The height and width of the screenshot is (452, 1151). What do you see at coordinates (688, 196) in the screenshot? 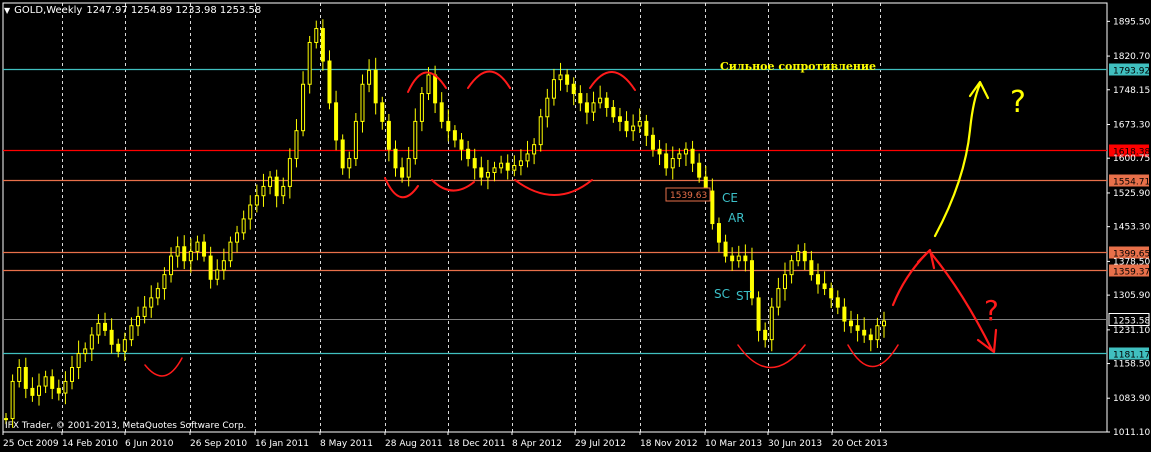
I see `price-tag-label: 1539.63` at bounding box center [688, 196].